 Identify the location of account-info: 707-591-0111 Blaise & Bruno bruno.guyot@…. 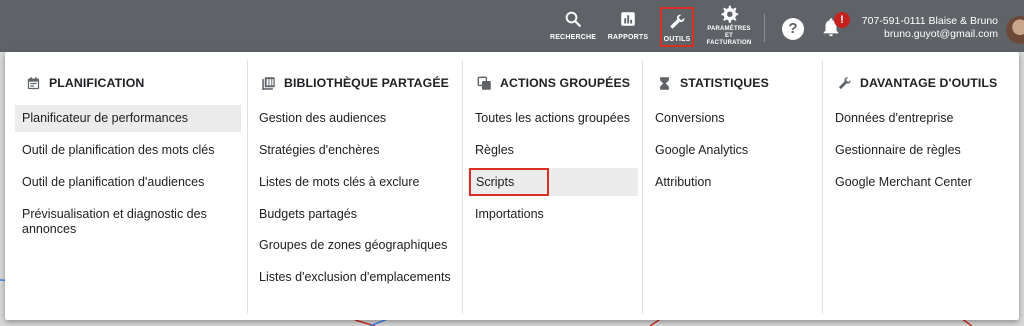
(925, 28).